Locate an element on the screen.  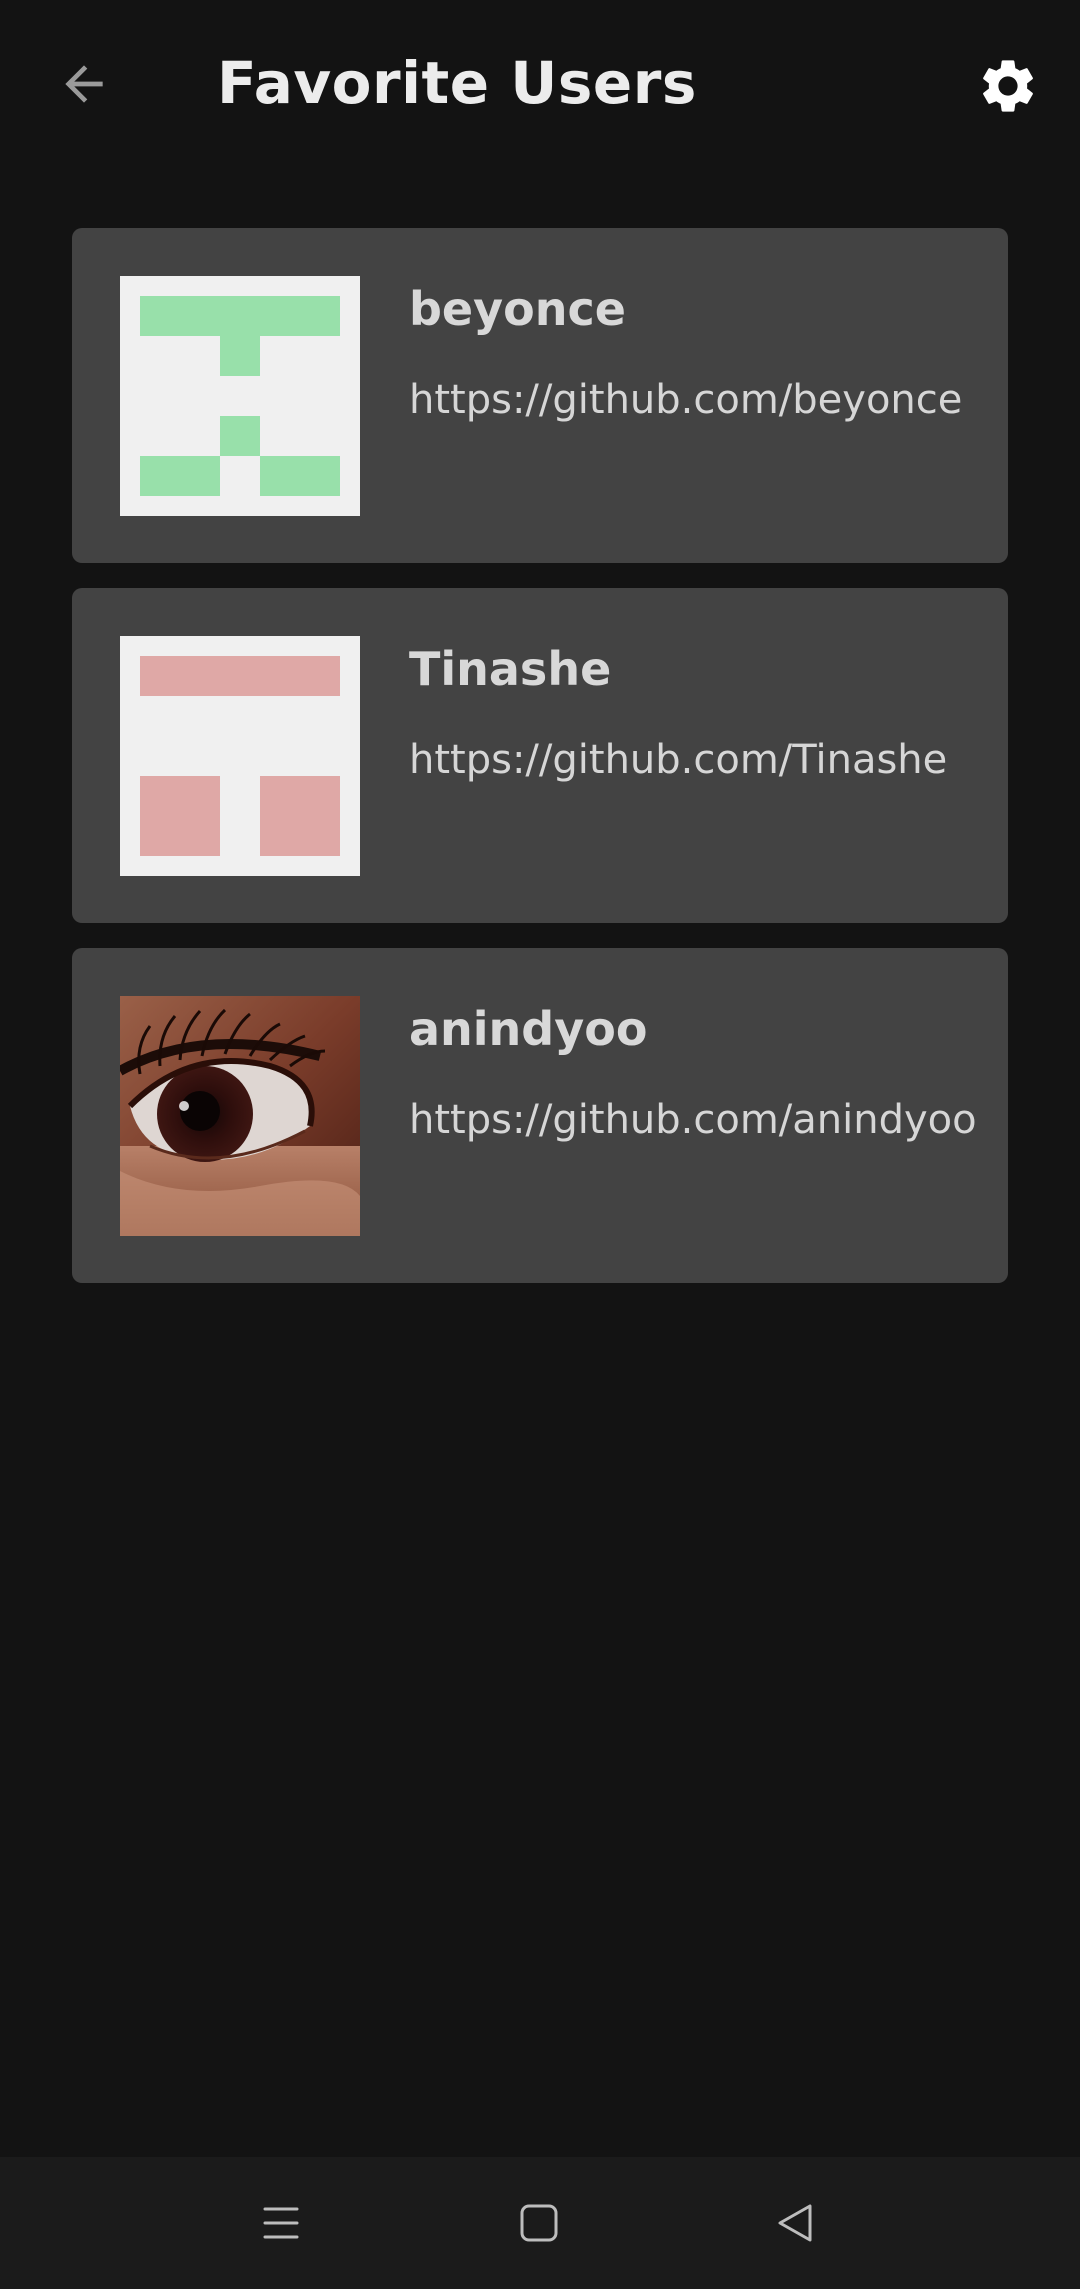
settings-button is located at coordinates (1008, 86).